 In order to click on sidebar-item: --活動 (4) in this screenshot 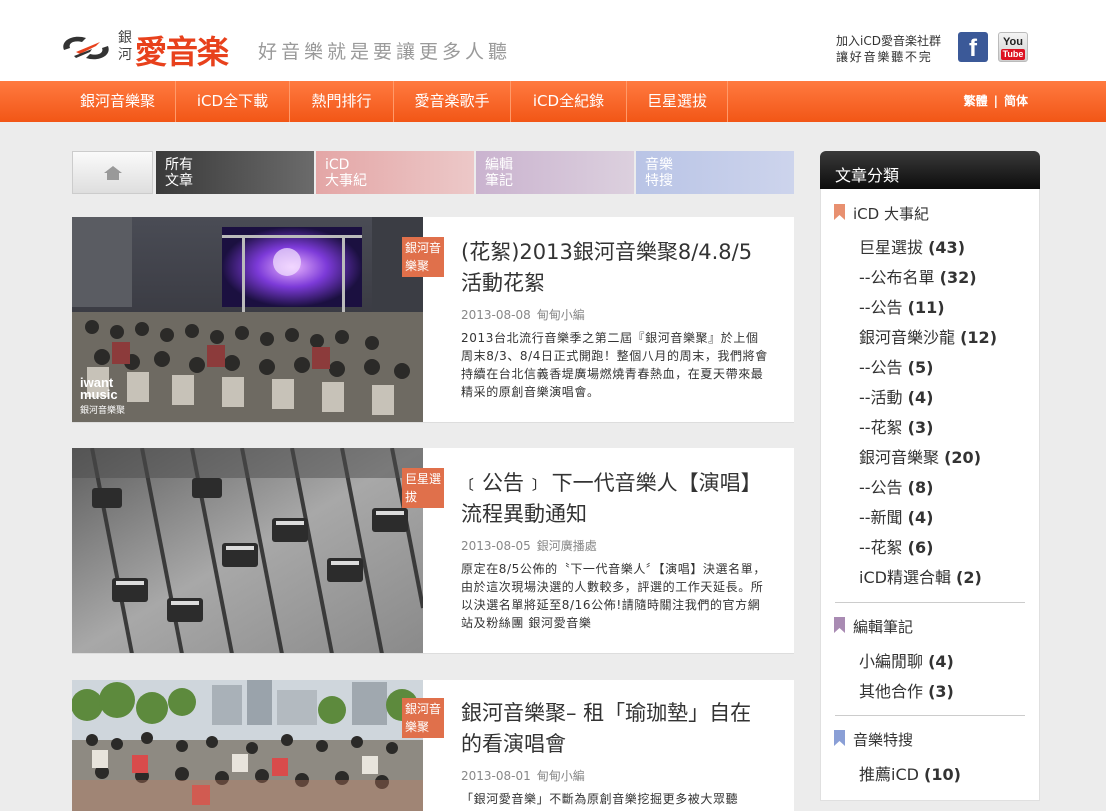, I will do `click(896, 396)`.